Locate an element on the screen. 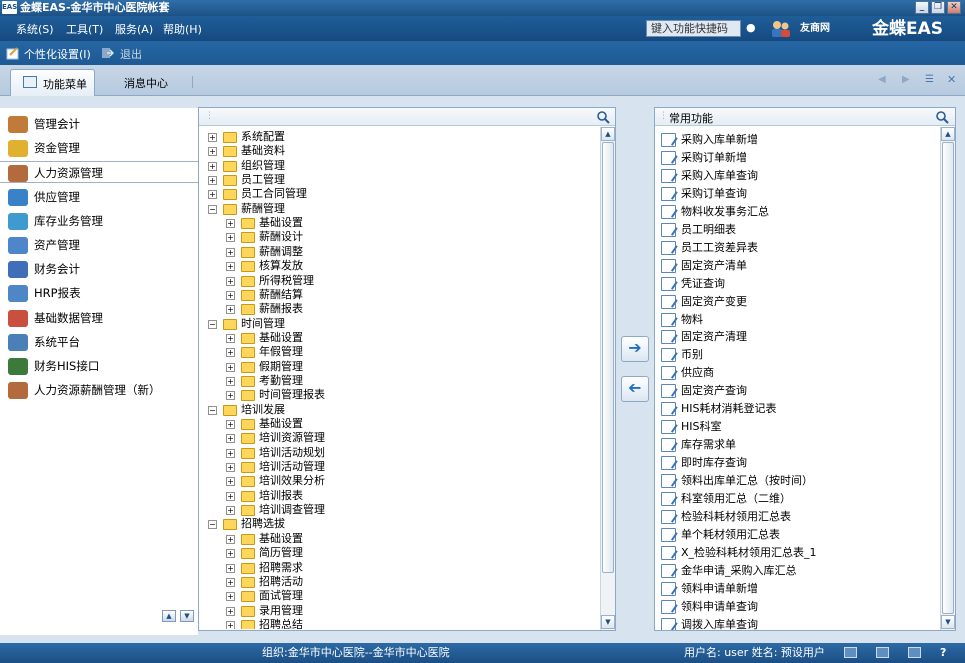  favorite-item: 领料申请单新增 is located at coordinates (796, 589).